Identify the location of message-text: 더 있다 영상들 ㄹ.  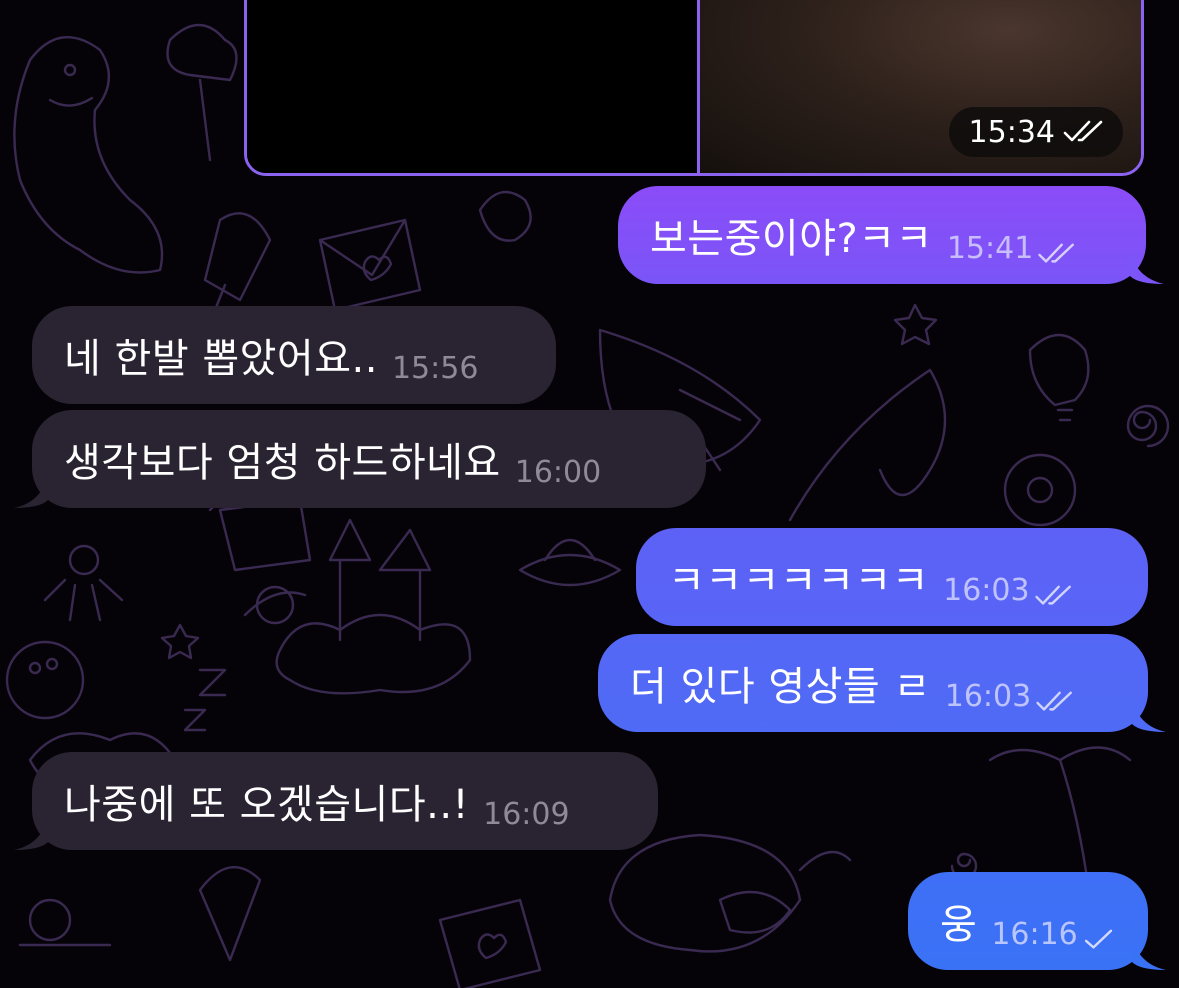
(780, 687).